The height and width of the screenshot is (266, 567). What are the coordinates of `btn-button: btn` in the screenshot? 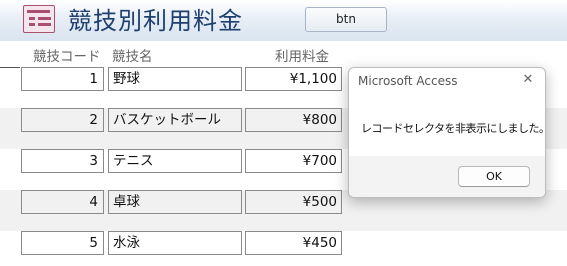 It's located at (346, 19).